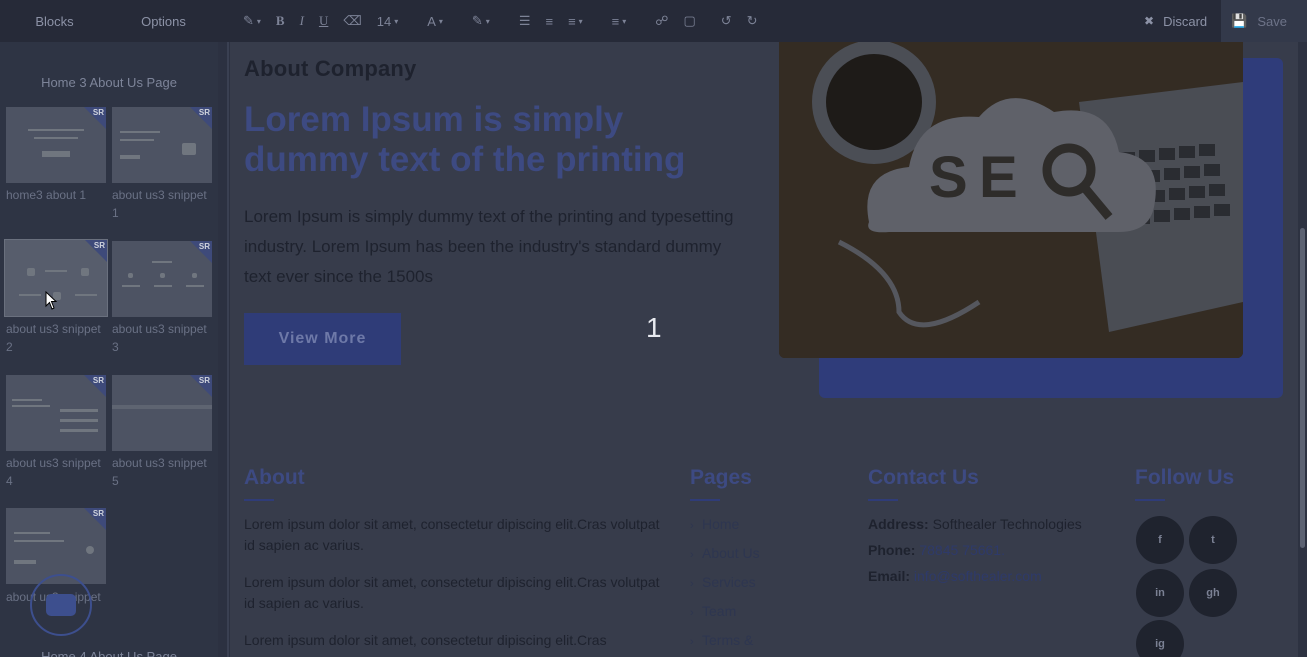 The height and width of the screenshot is (657, 1307). Describe the element at coordinates (948, 177) in the screenshot. I see `svg-text: S` at that location.